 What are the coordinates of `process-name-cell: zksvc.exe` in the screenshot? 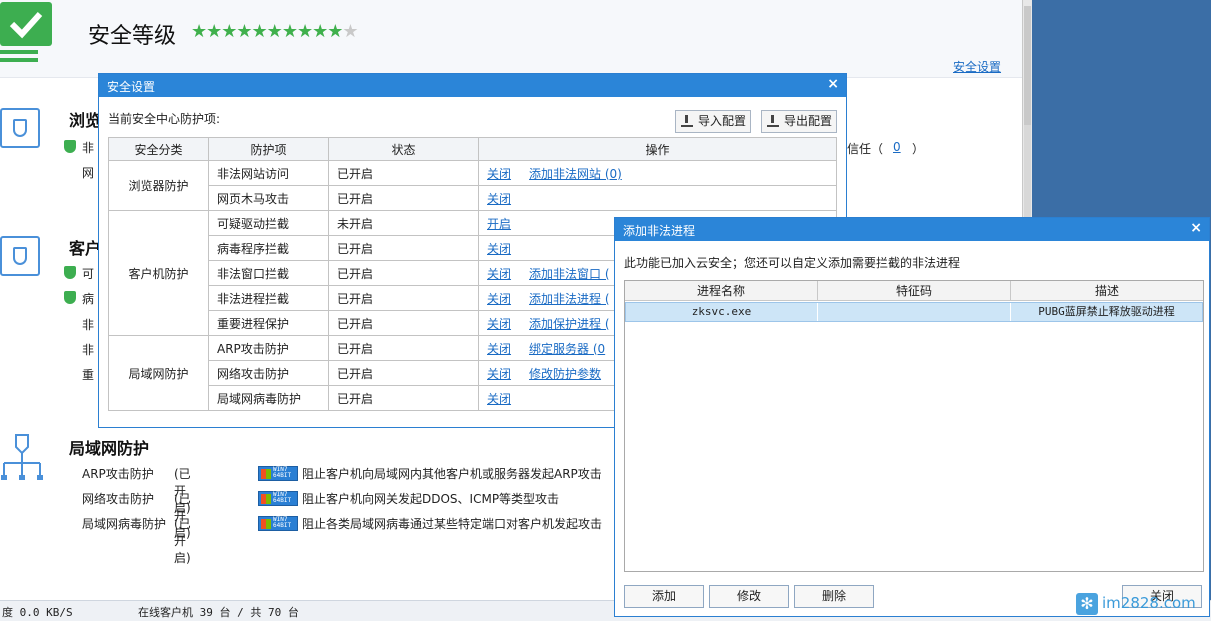 It's located at (722, 312).